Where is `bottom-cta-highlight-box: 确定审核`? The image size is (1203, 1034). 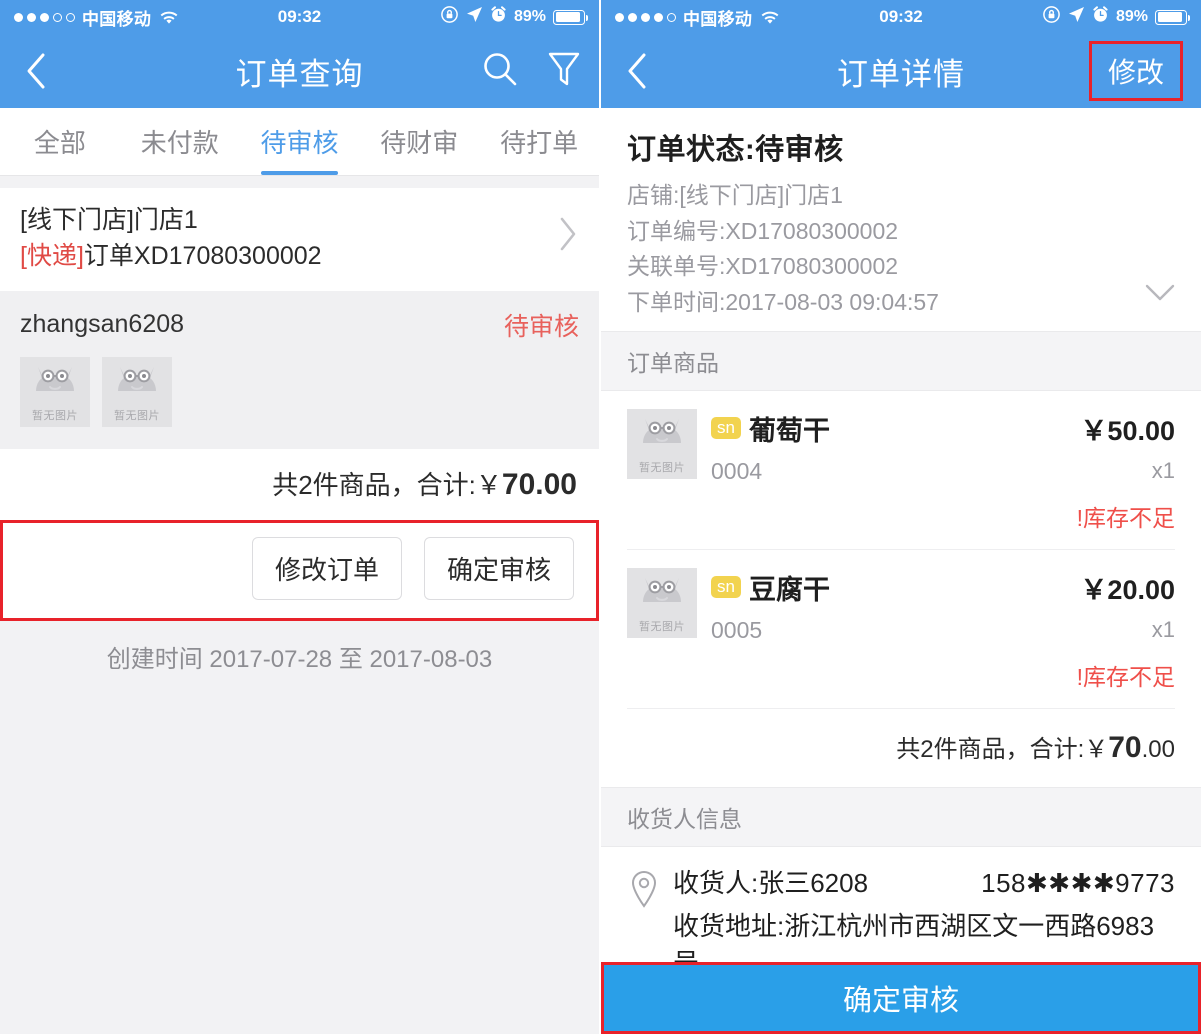 bottom-cta-highlight-box: 确定审核 is located at coordinates (901, 998).